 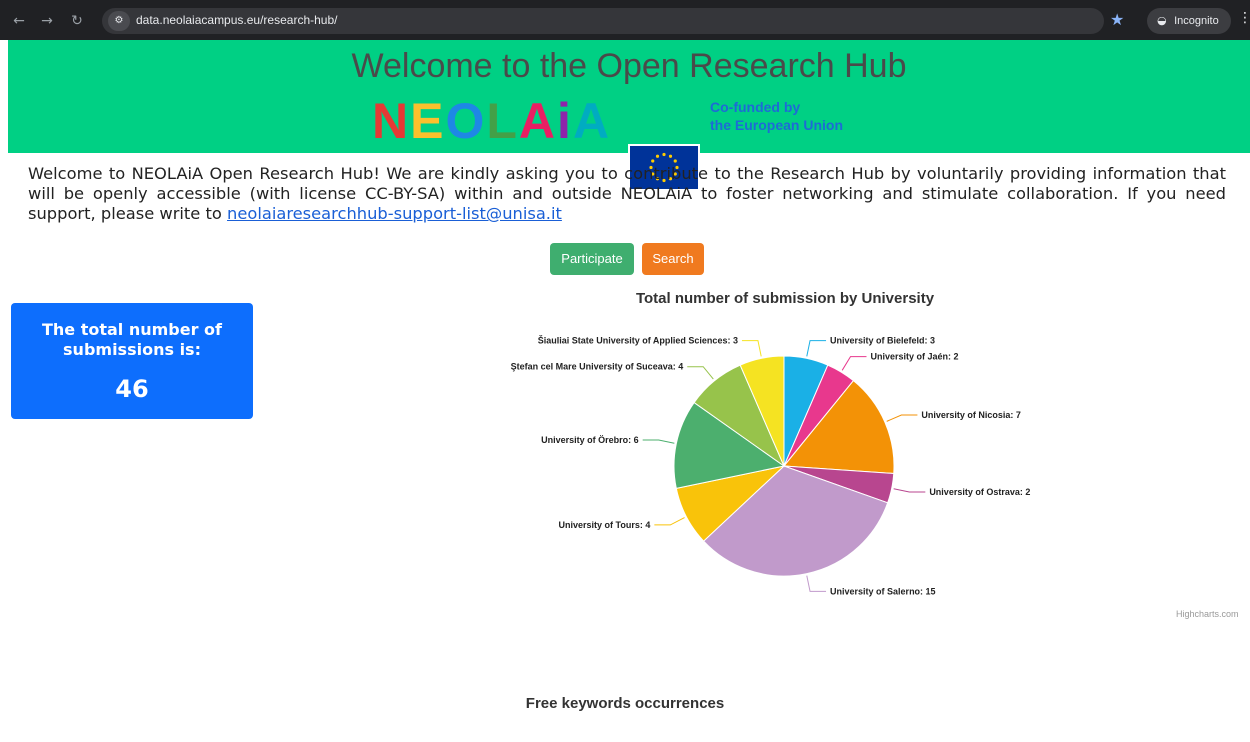 I want to click on address-bar: ⚙ data.neolaiacampus.eu/research-hub/, so click(x=603, y=21).